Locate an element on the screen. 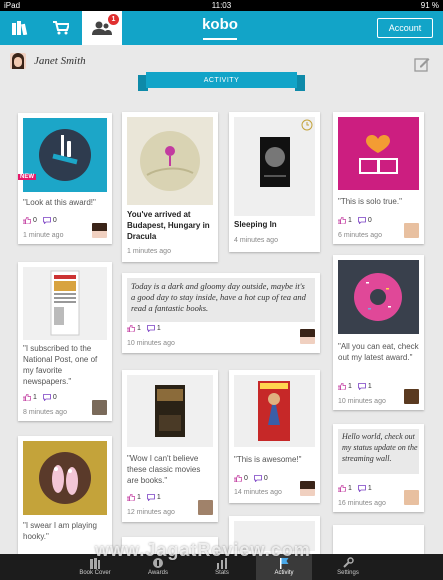 This screenshot has height=580, width=443. tab-settings: Settings is located at coordinates (348, 567).